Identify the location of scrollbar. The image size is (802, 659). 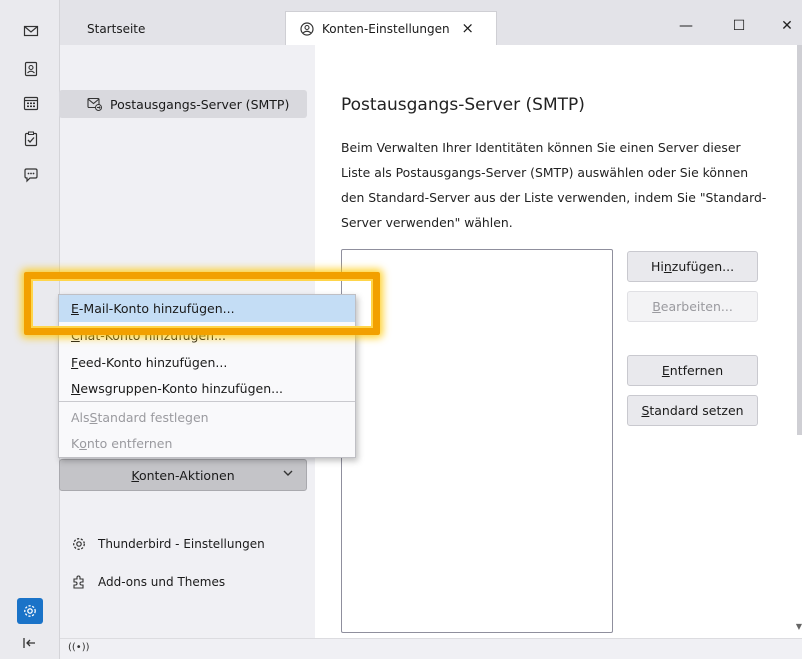
(799, 240).